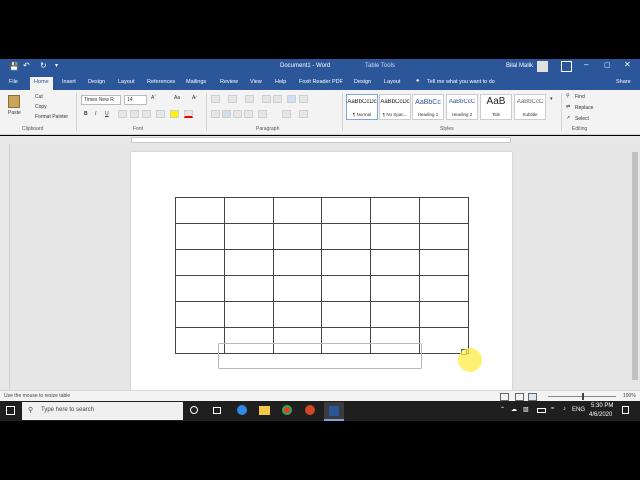 Image resolution: width=640 pixels, height=480 pixels. I want to click on shading-icon, so click(286, 114).